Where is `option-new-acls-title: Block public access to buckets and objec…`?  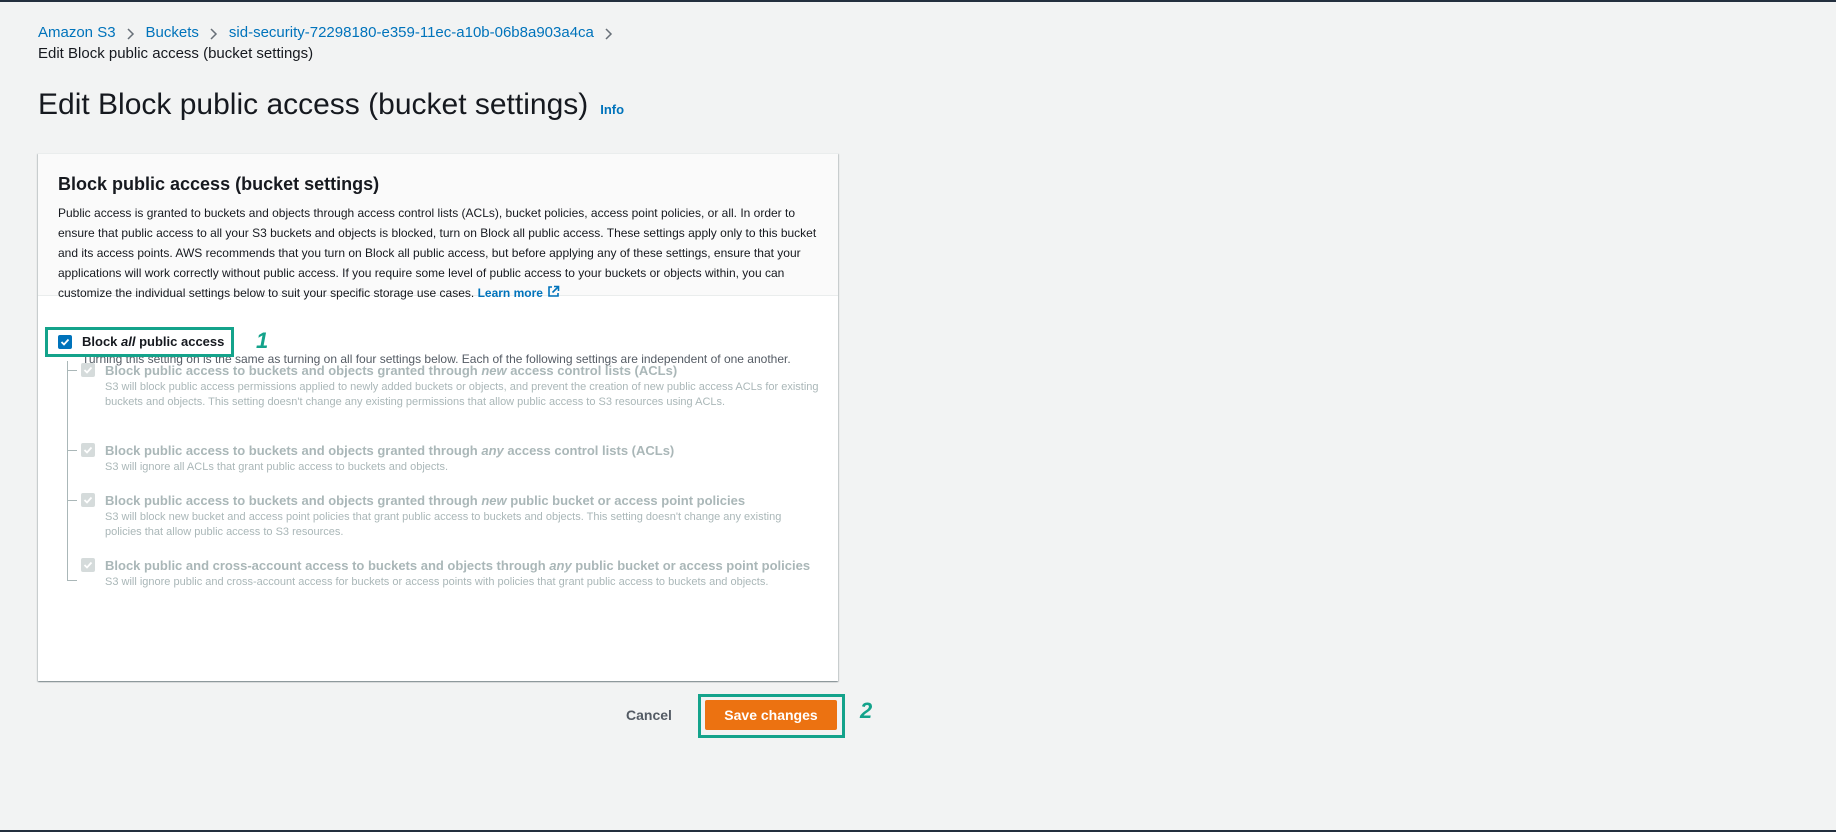 option-new-acls-title: Block public access to buckets and objec… is located at coordinates (391, 370).